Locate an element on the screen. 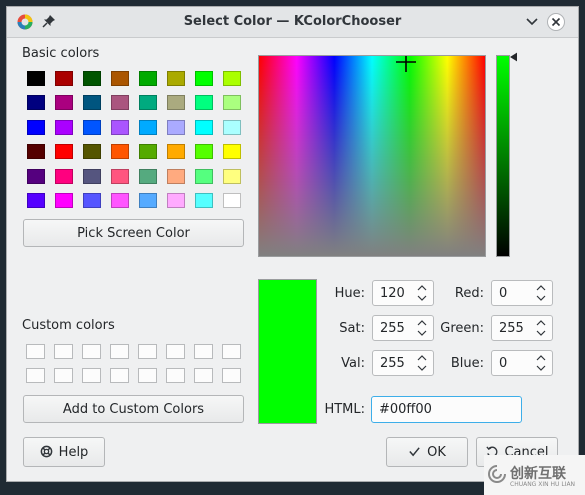 Image resolution: width=585 pixels, height=495 pixels. val-value: 255 is located at coordinates (392, 363).